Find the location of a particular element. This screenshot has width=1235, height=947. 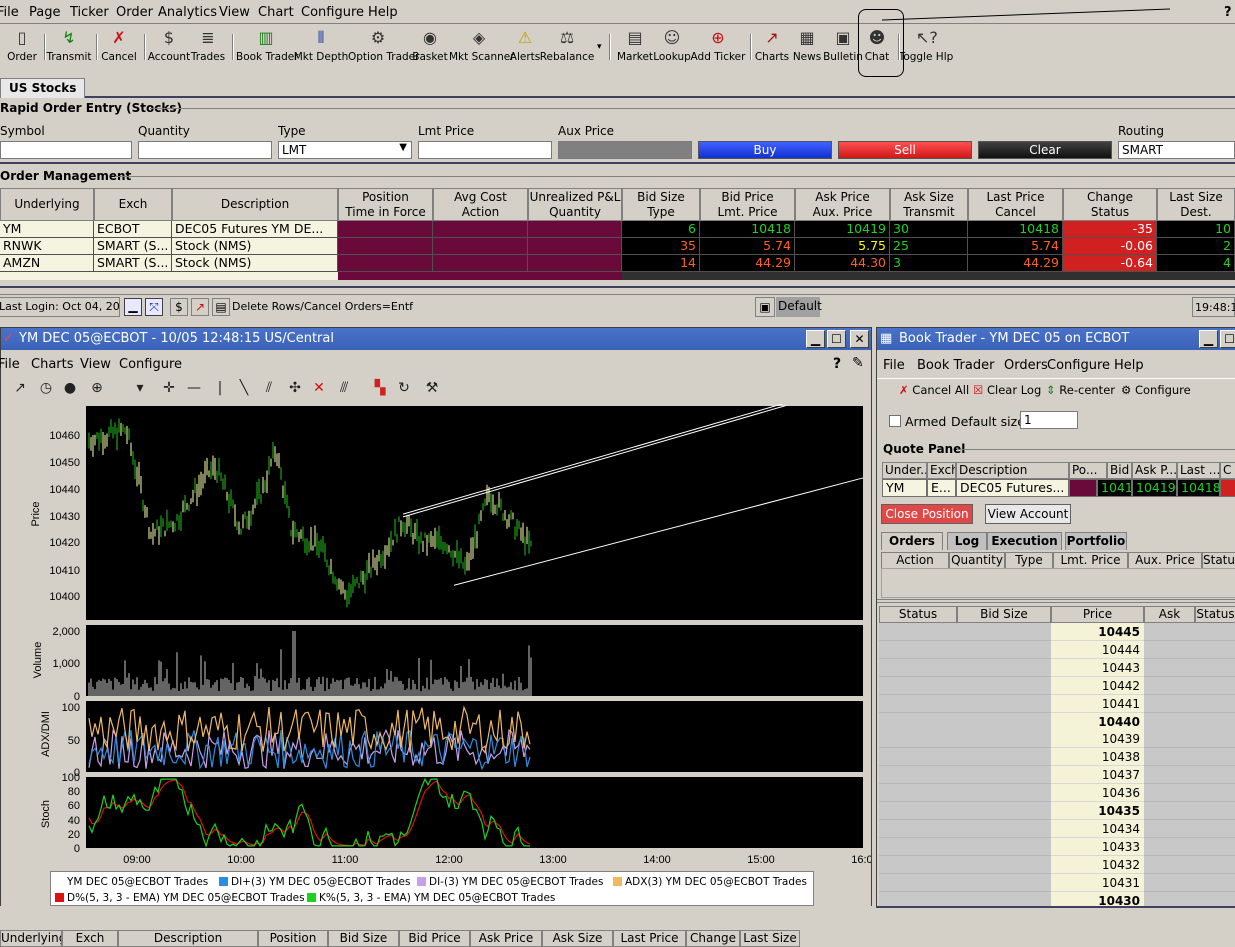

menu-ticker: Ticker is located at coordinates (89, 12).